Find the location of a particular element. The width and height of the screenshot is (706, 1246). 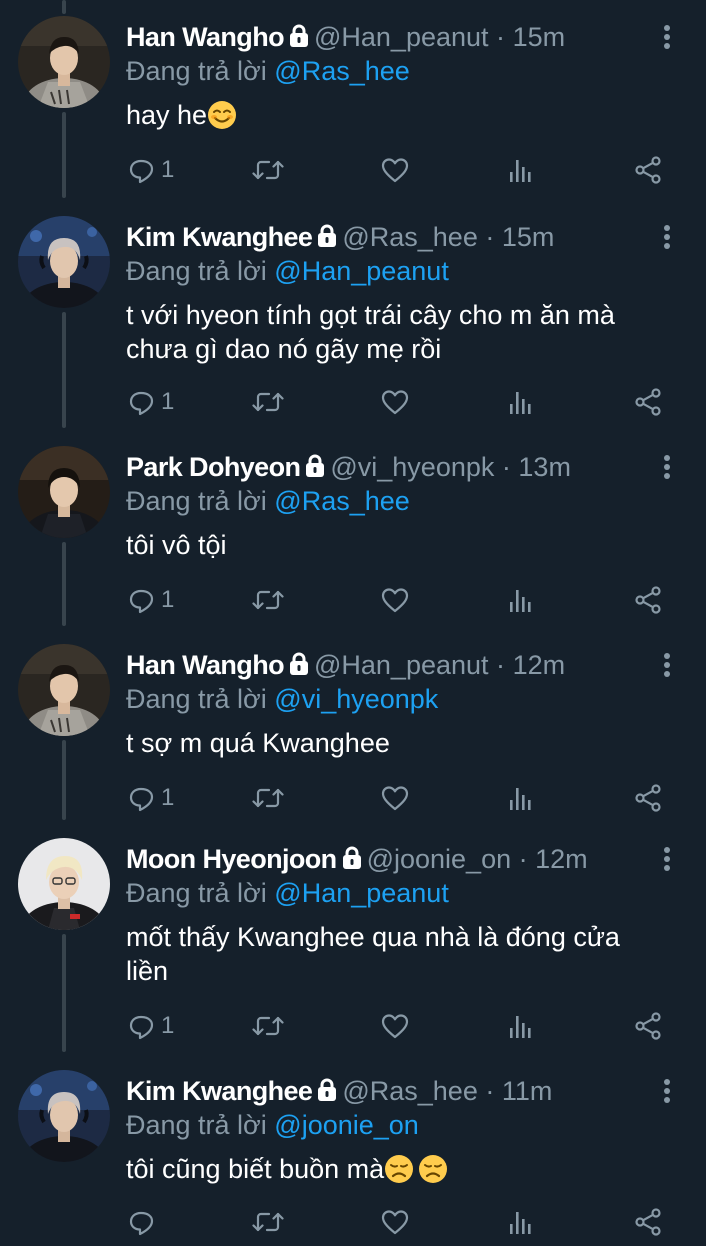

timestamp: 11m is located at coordinates (527, 1091).